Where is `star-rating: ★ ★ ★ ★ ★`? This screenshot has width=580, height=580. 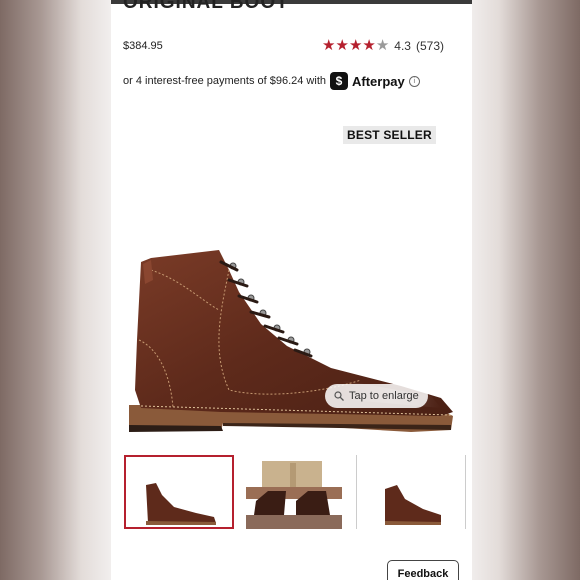 star-rating: ★ ★ ★ ★ ★ is located at coordinates (355, 45).